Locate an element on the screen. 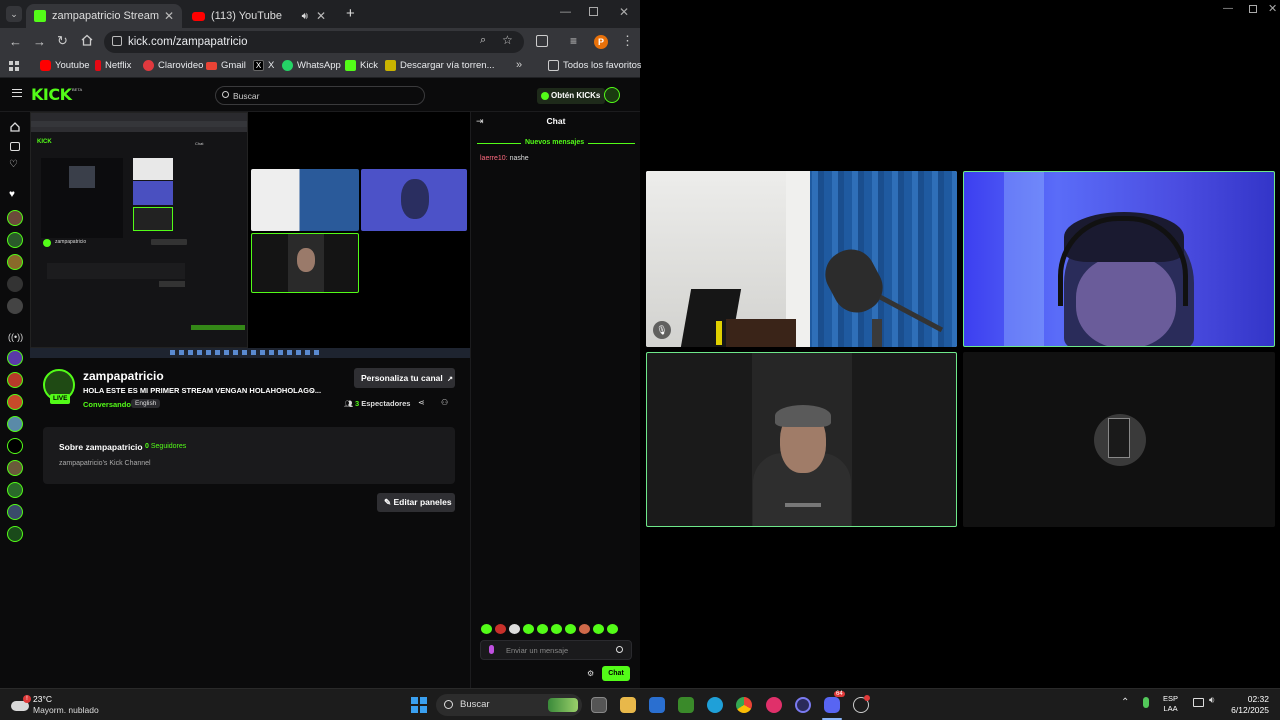 This screenshot has height=720, width=1280. add-friend-icon: ⚇ is located at coordinates (444, 402).